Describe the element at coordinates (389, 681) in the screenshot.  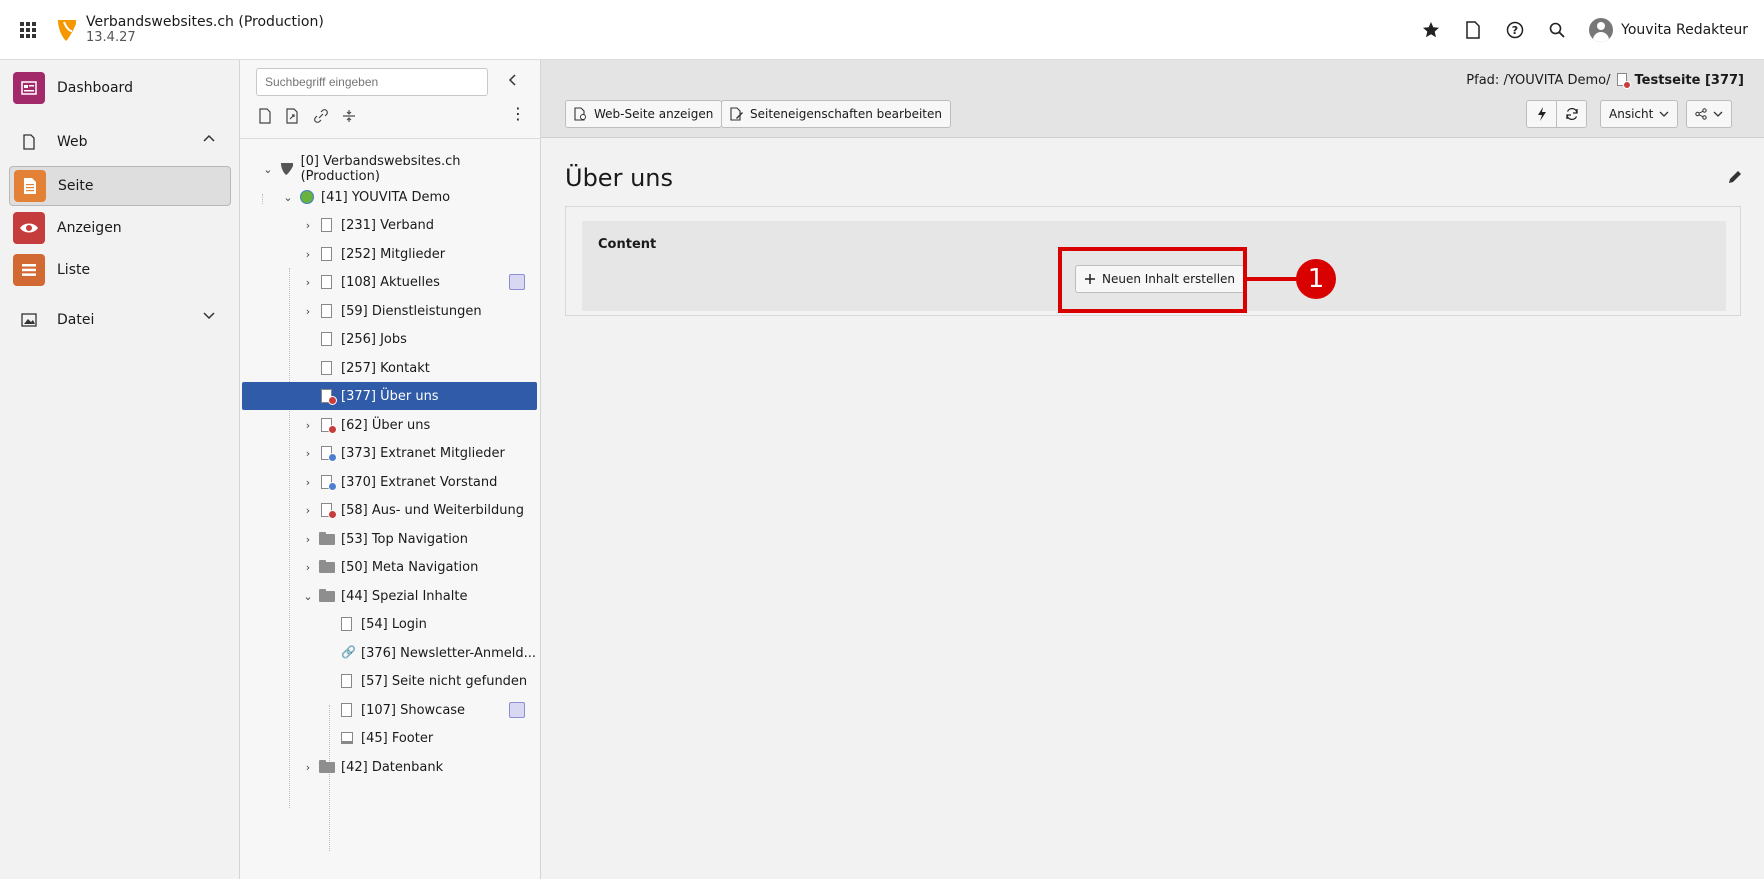
I see `tree-node-seite-nicht-gefunden: [57] Seite nicht gefunden` at that location.